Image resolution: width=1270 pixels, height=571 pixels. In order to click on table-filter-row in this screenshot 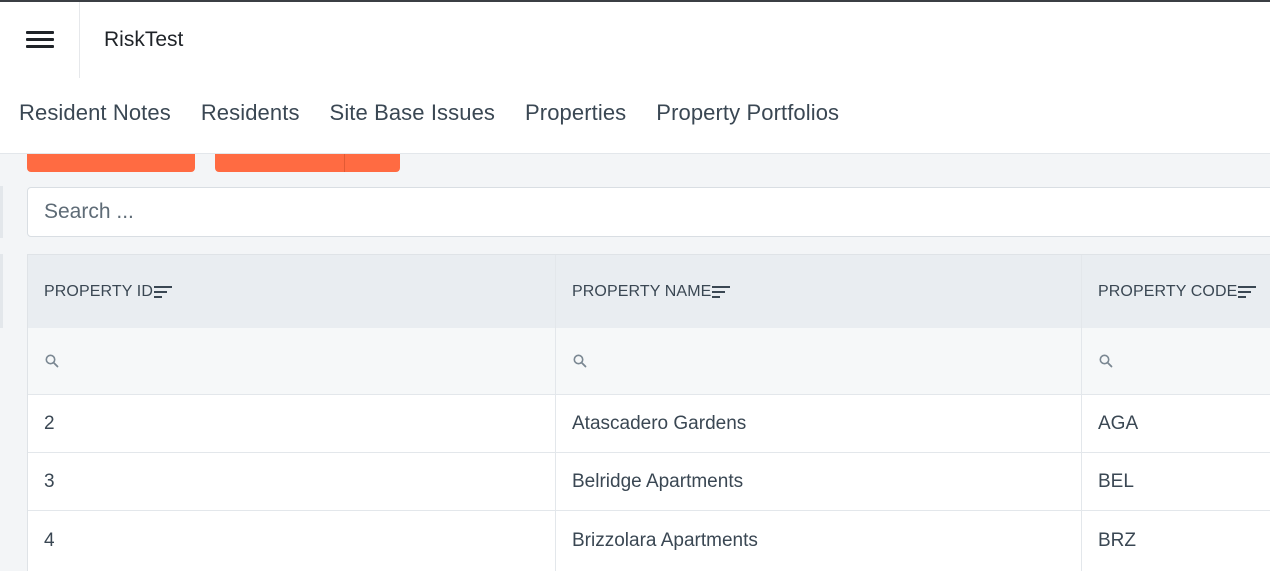, I will do `click(649, 361)`.